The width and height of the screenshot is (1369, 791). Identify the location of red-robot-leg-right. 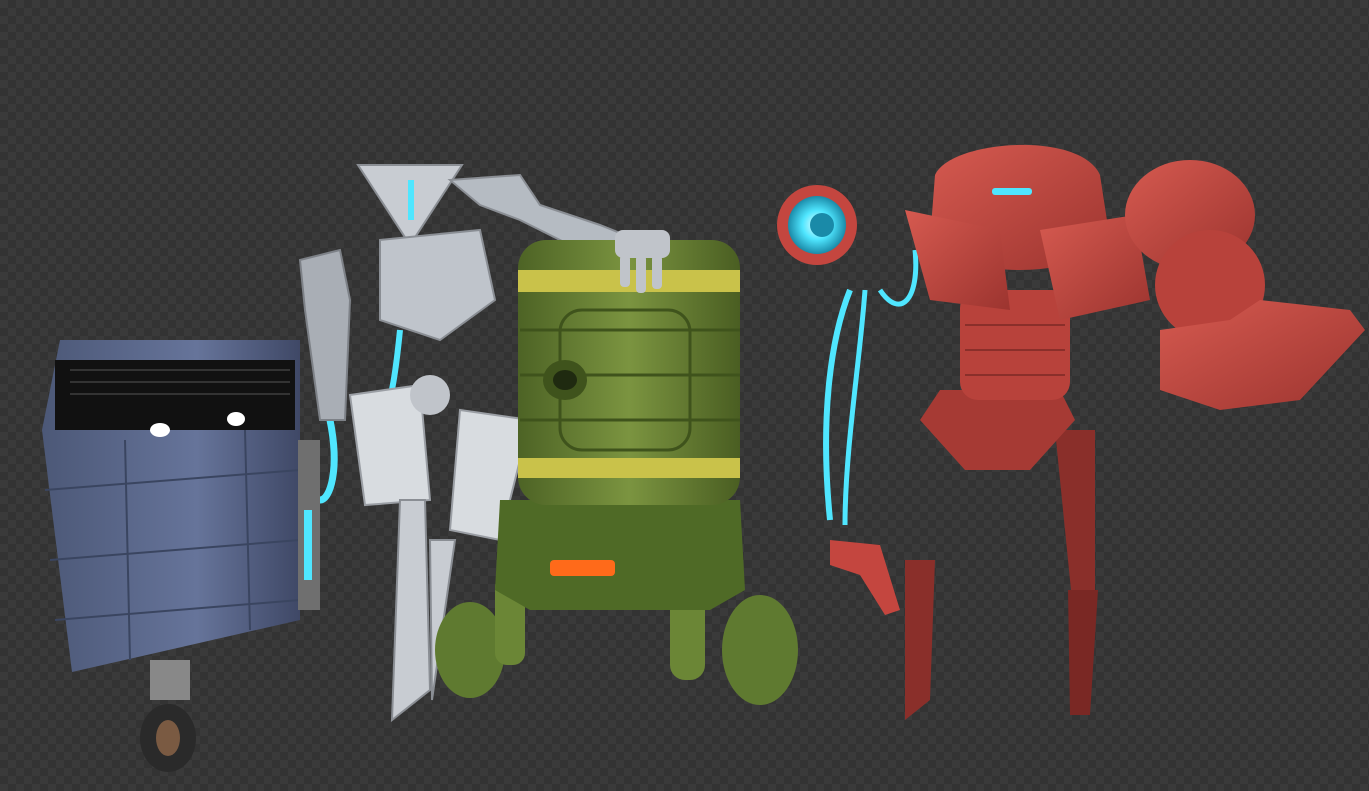
(1075, 515).